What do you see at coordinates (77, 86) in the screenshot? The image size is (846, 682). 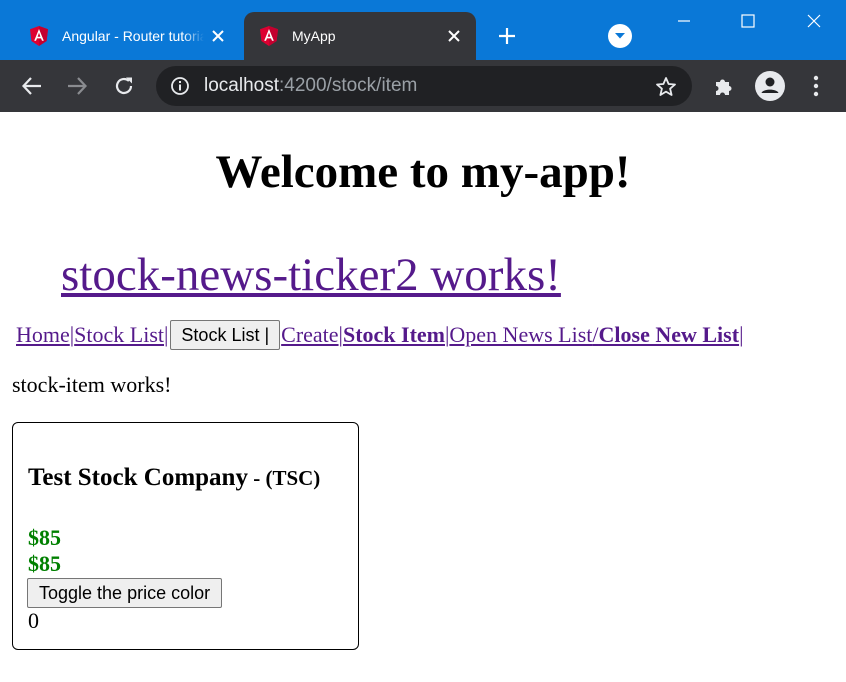 I see `forward-arrow-icon` at bounding box center [77, 86].